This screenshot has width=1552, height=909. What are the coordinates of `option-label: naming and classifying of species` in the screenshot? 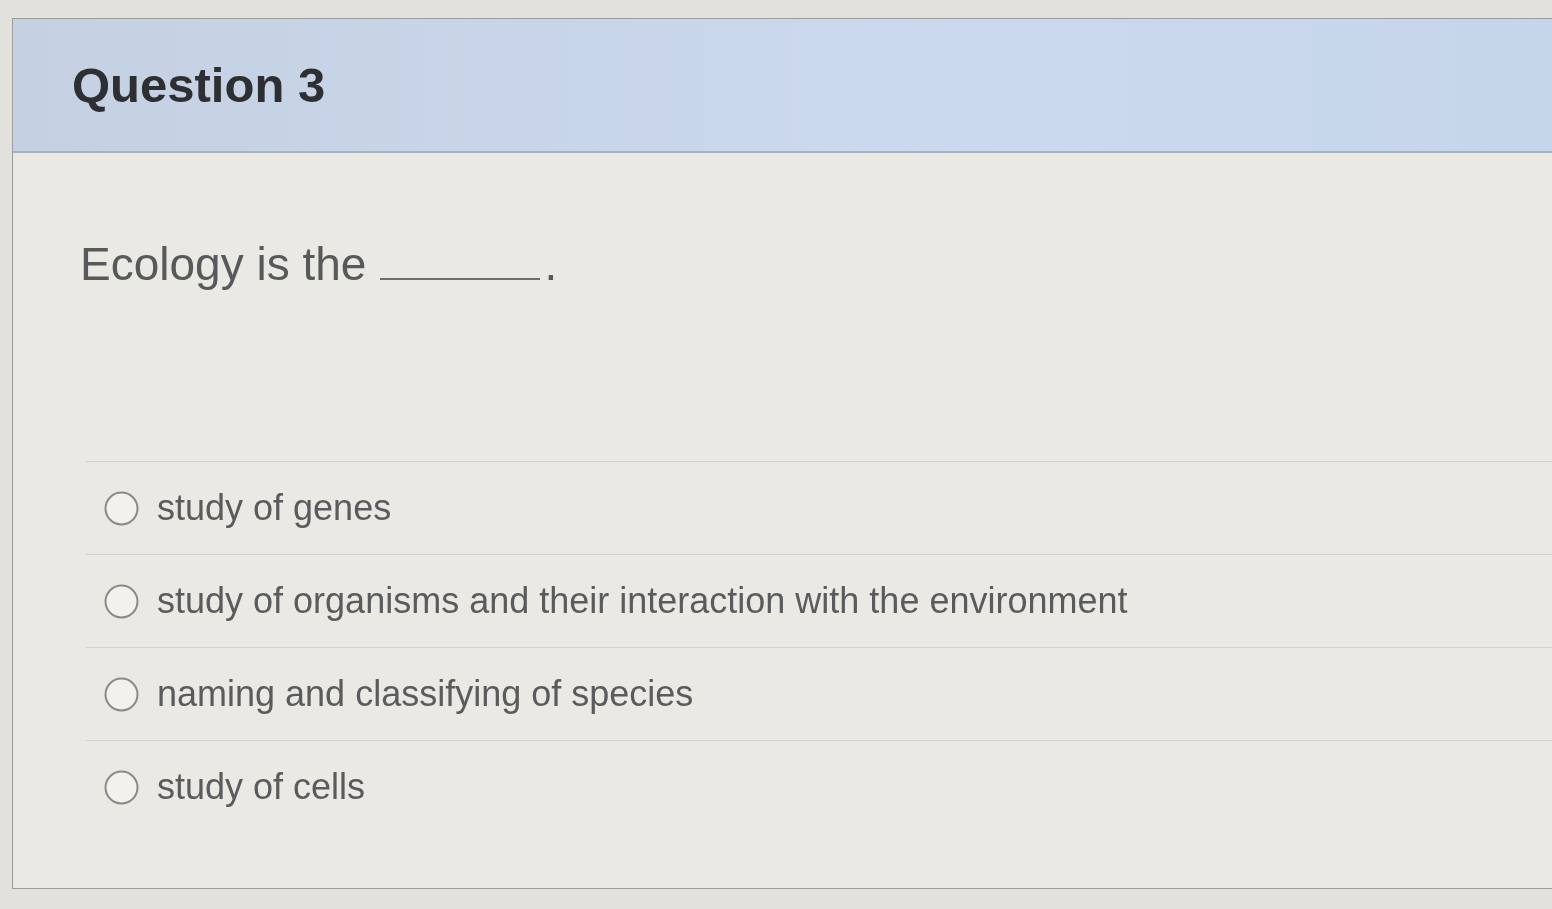 It's located at (425, 694).